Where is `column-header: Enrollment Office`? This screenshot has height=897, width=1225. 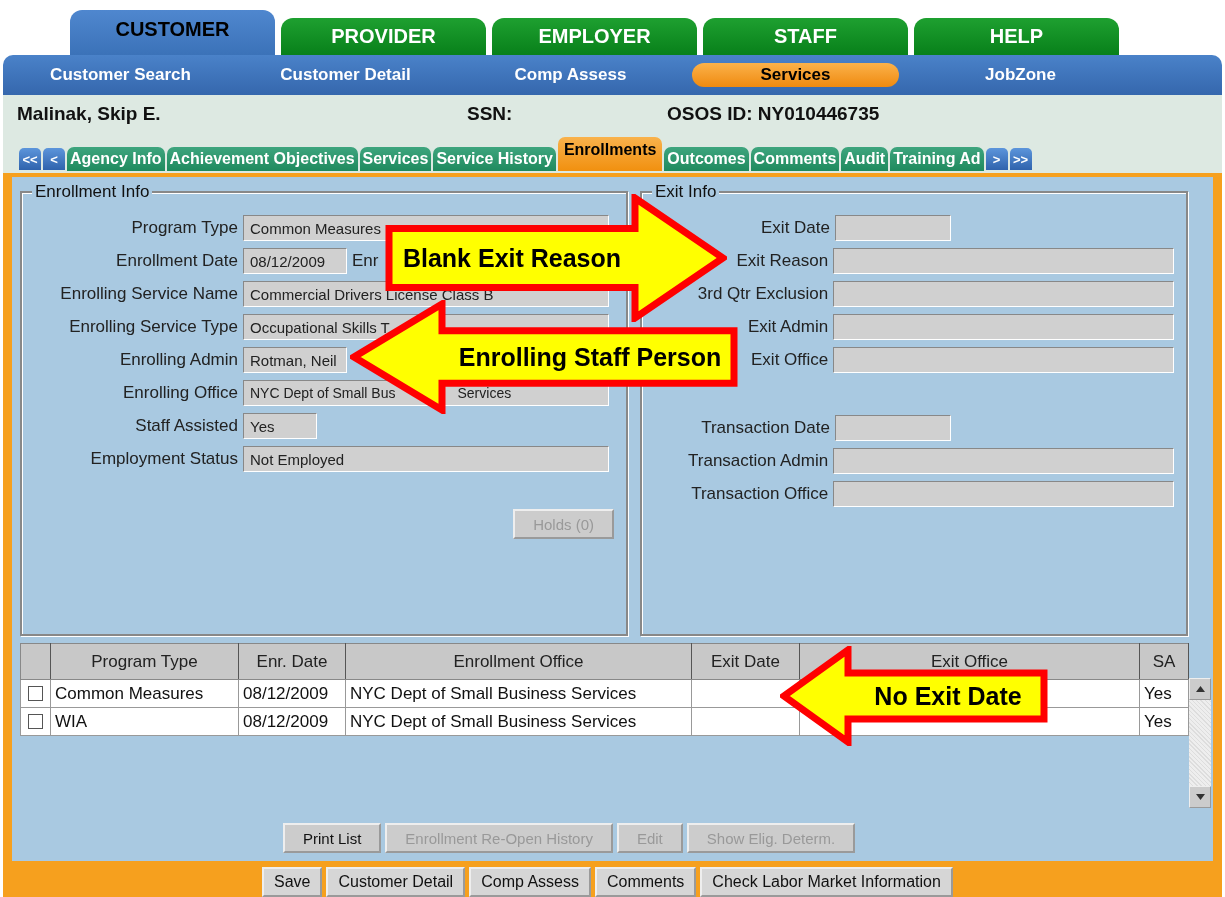
column-header: Enrollment Office is located at coordinates (518, 661).